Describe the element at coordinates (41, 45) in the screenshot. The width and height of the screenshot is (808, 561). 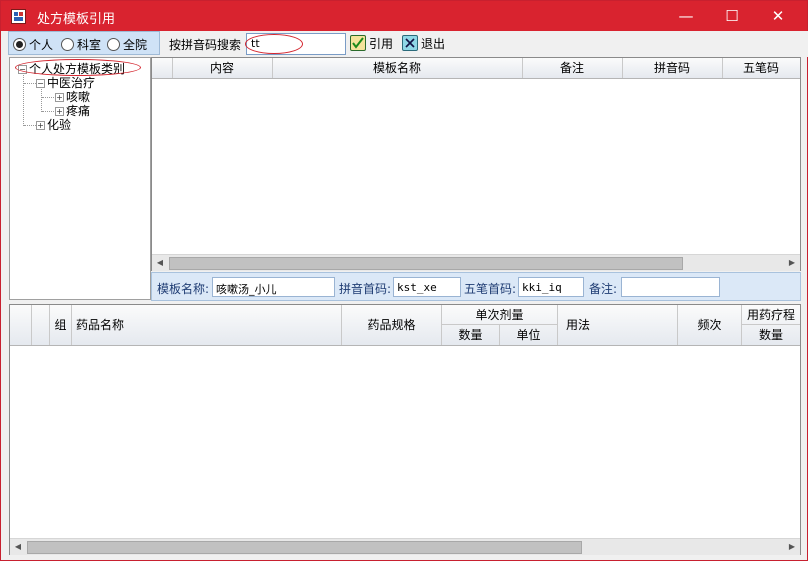
I see `radio-label: 个人` at that location.